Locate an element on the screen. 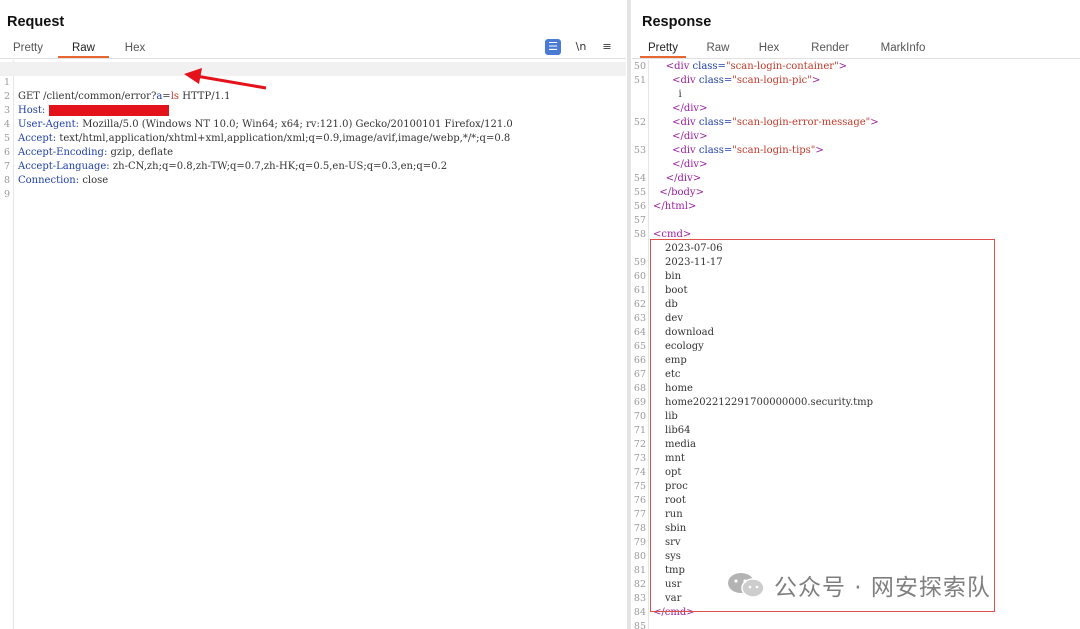  response-line: 57 is located at coordinates (856, 221).